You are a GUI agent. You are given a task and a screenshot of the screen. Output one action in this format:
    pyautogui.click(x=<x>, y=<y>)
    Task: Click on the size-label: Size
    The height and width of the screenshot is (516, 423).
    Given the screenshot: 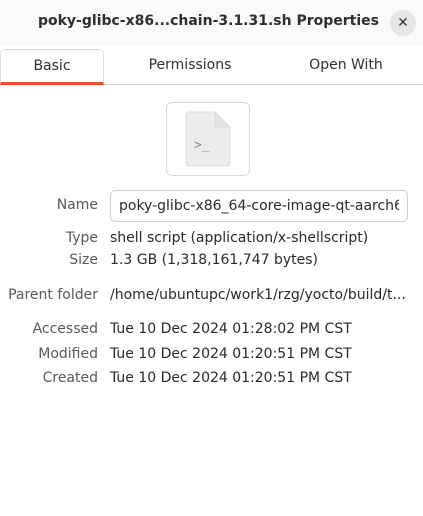 What is the action you would take?
    pyautogui.click(x=83, y=260)
    